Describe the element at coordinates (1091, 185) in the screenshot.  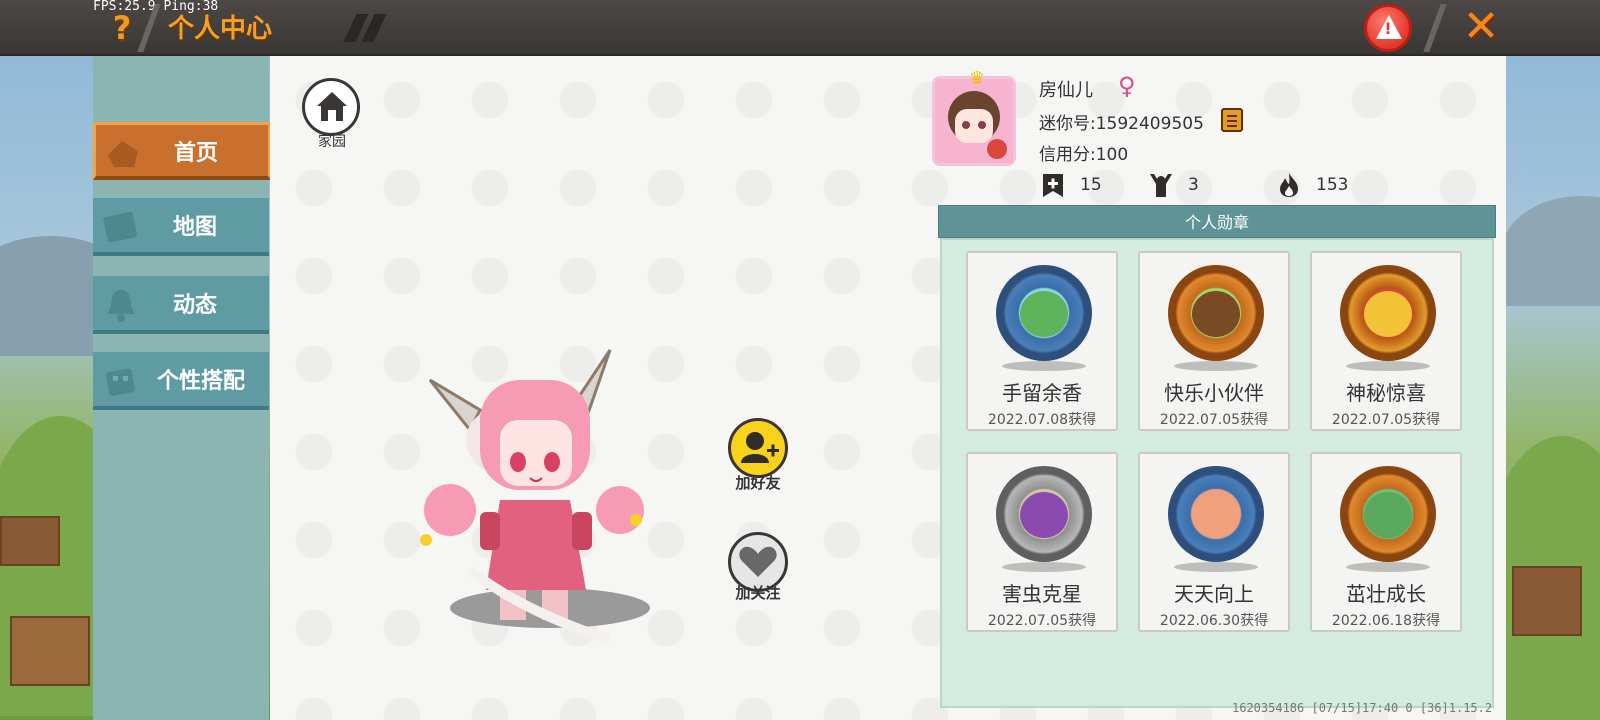
I see `stat-value: 15` at that location.